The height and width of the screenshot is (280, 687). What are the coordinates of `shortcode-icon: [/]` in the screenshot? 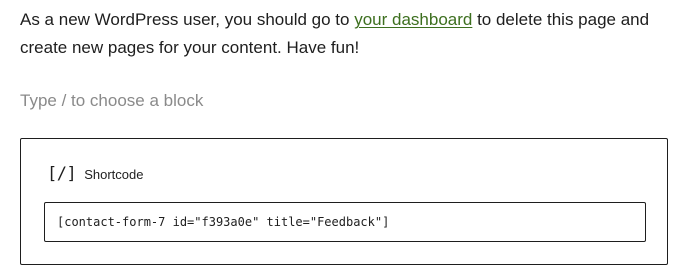 It's located at (62, 174).